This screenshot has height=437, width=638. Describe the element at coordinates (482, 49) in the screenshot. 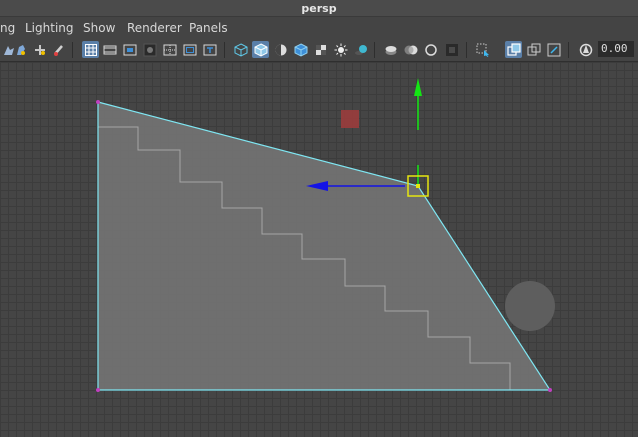

I see `isolate-select-icon` at that location.